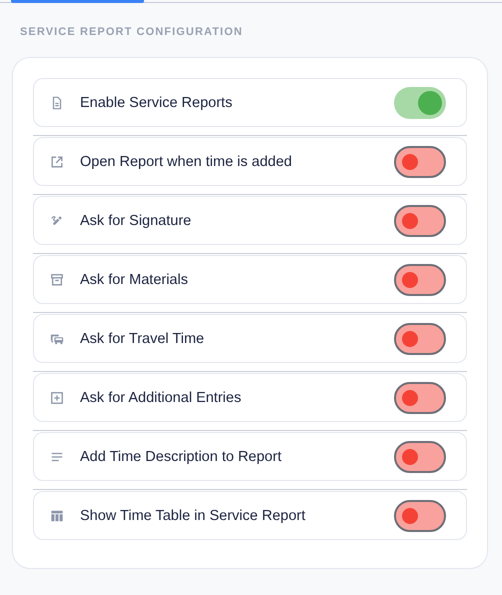 The image size is (502, 595). Describe the element at coordinates (186, 162) in the screenshot. I see `setting-label: Open Report when time is added` at that location.